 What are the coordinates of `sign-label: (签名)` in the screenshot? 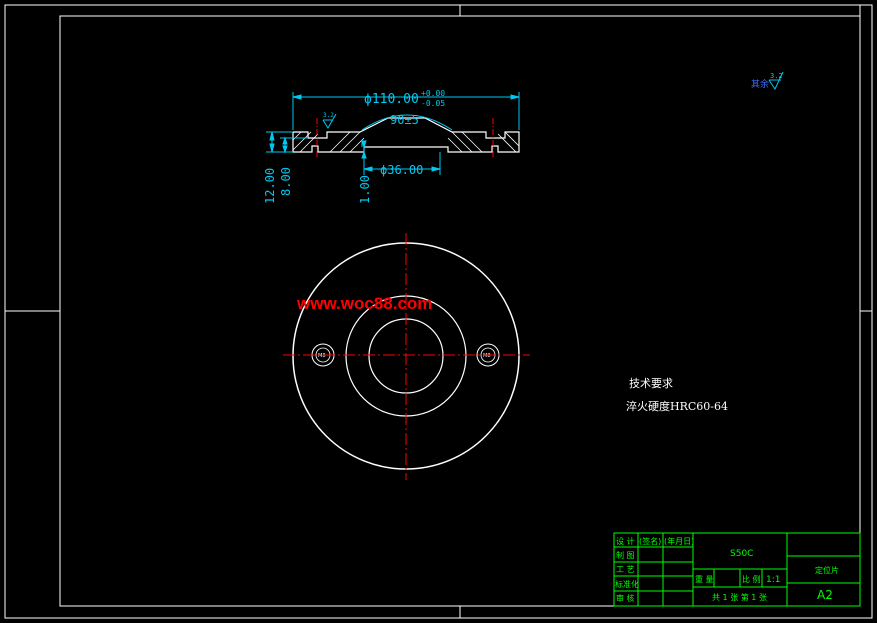 It's located at (650, 541).